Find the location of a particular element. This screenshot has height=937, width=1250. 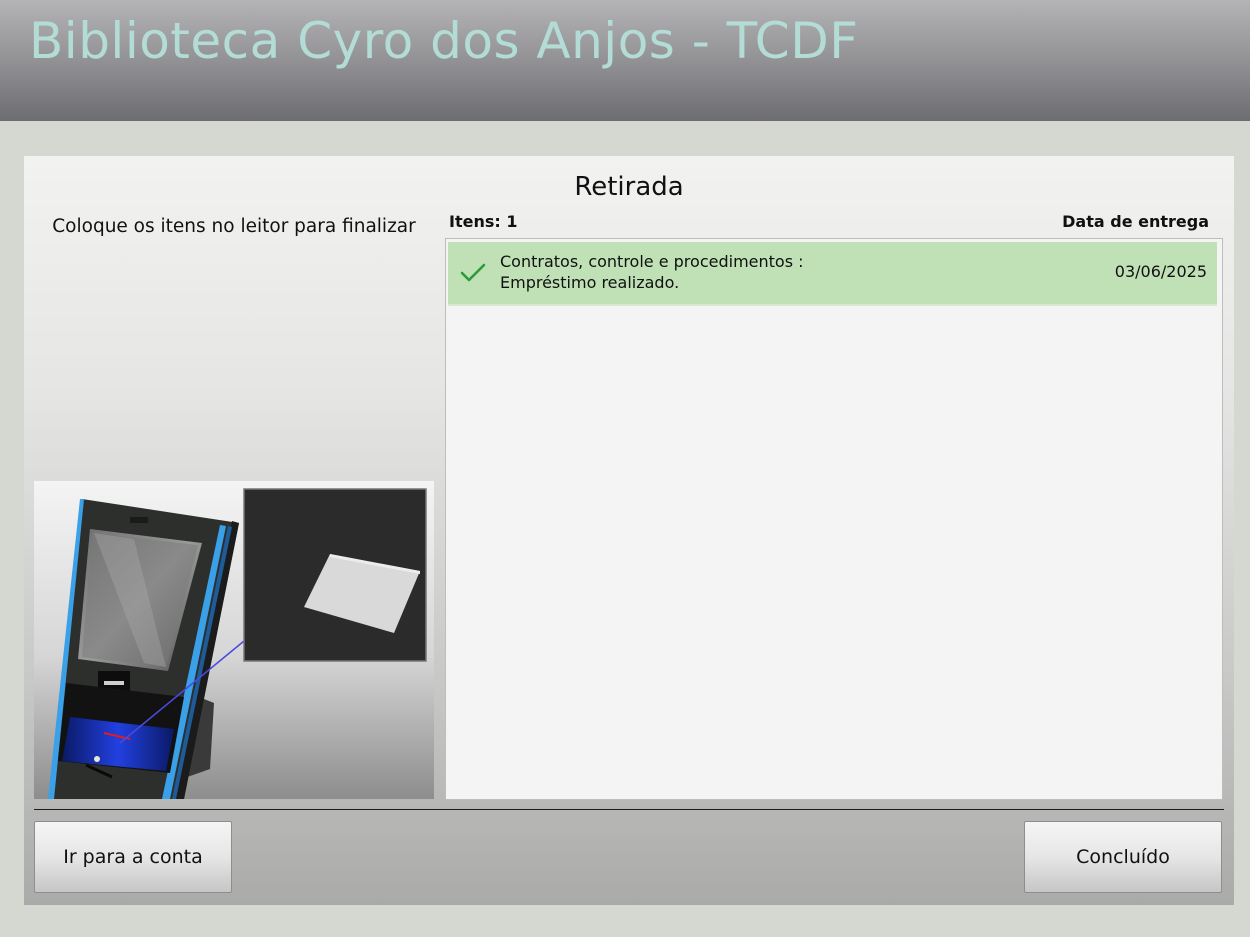

done-button: Concluído is located at coordinates (1123, 857).